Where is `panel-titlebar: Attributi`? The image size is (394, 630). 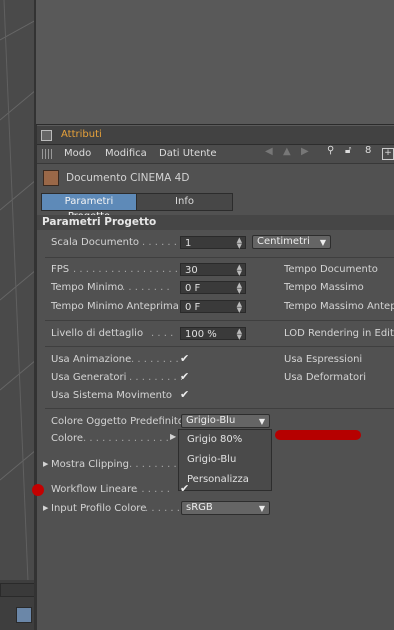
panel-titlebar: Attributi is located at coordinates (215, 135).